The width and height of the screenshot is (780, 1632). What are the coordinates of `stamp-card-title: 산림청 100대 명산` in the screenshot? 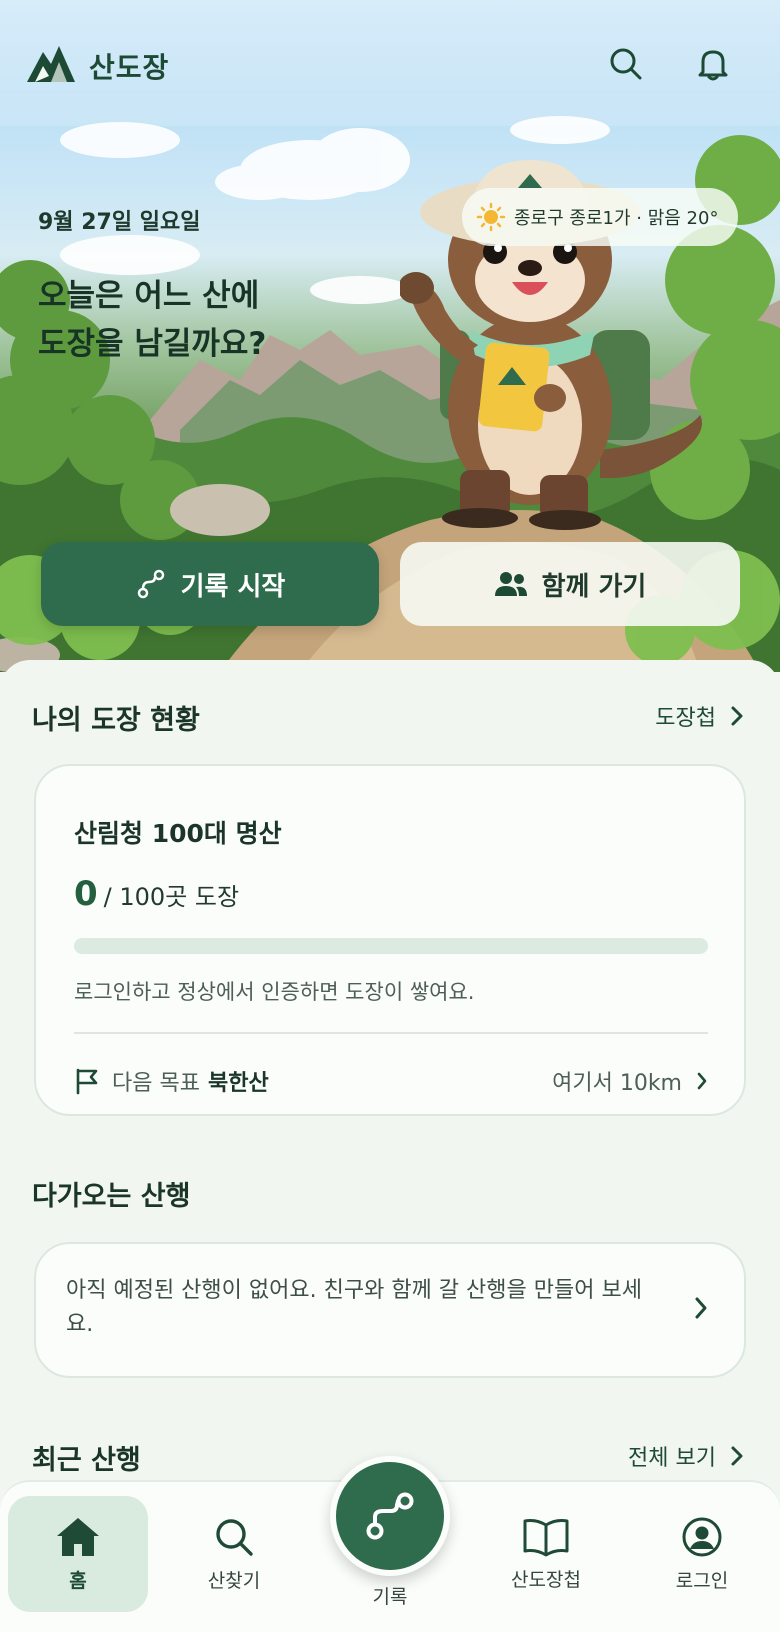 It's located at (178, 833).